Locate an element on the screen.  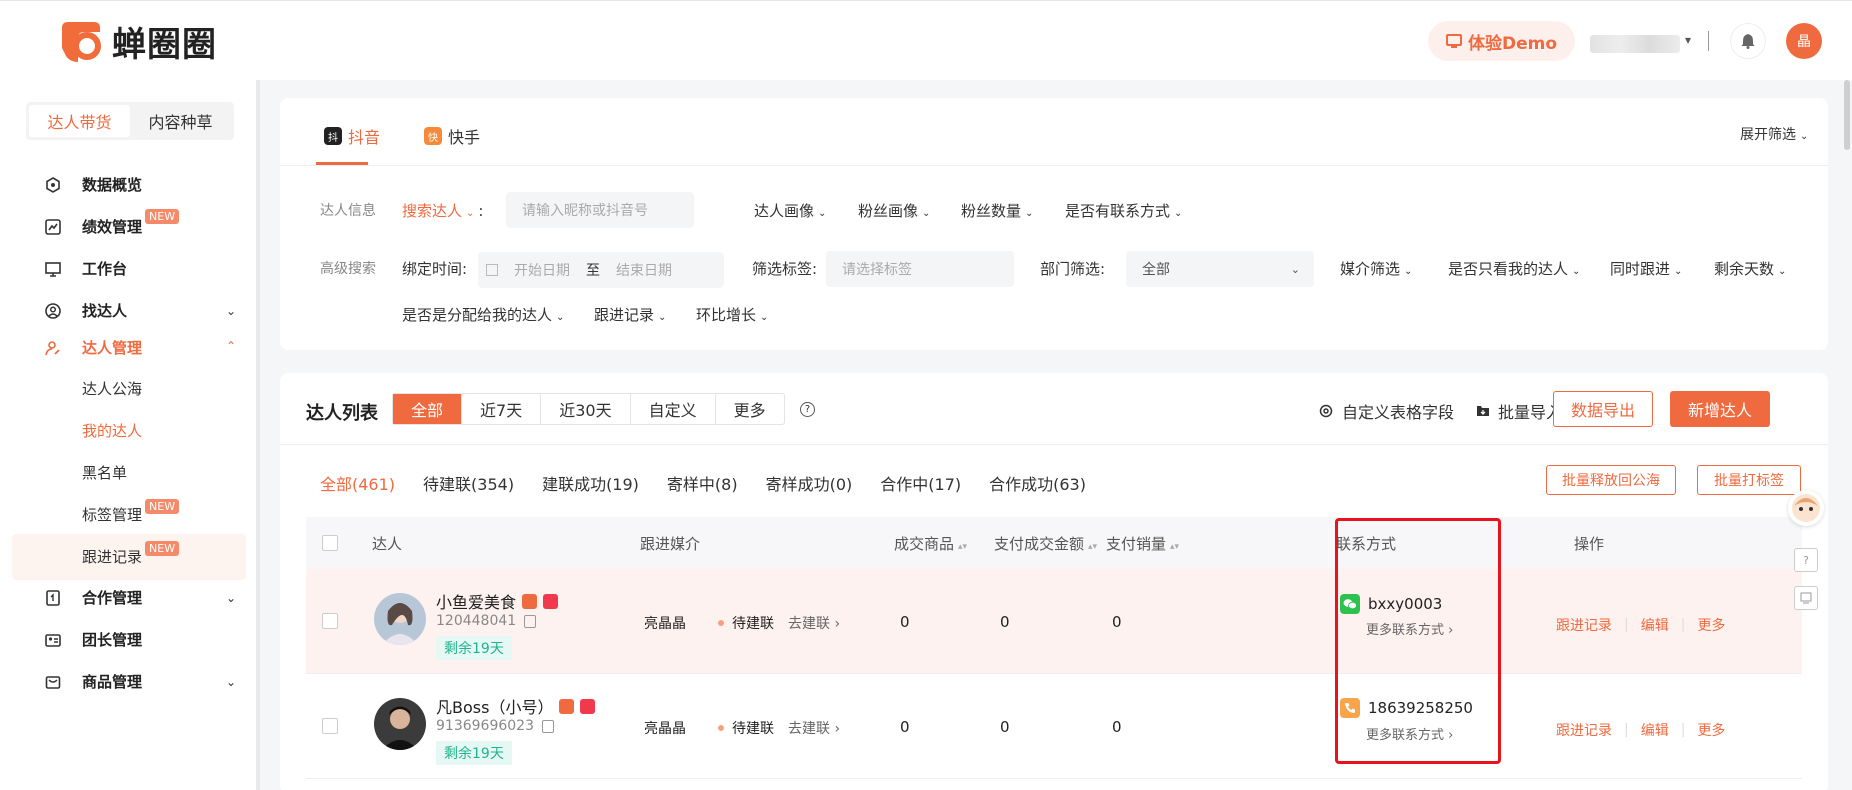
assistant-avatar-icon is located at coordinates (1806, 508).